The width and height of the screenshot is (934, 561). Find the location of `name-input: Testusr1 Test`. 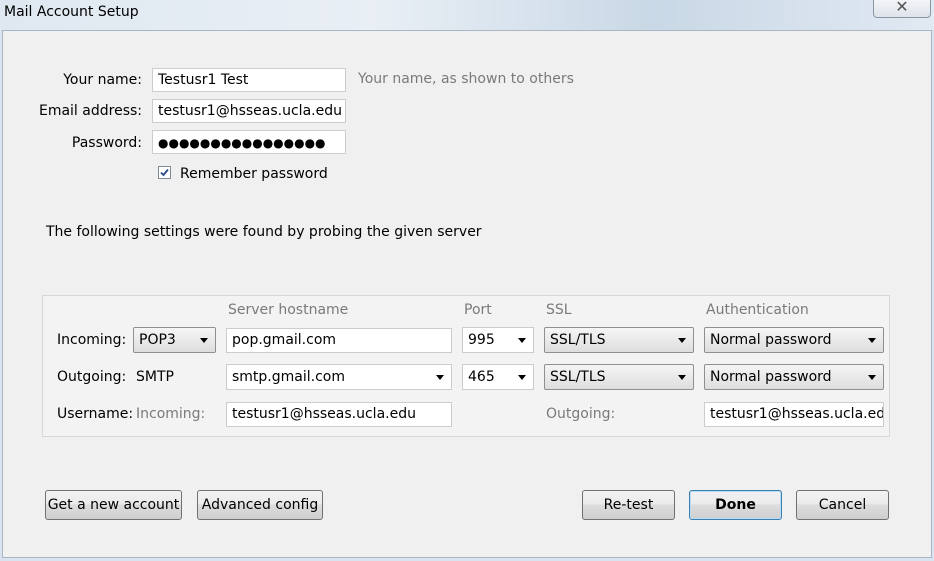

name-input: Testusr1 Test is located at coordinates (249, 80).